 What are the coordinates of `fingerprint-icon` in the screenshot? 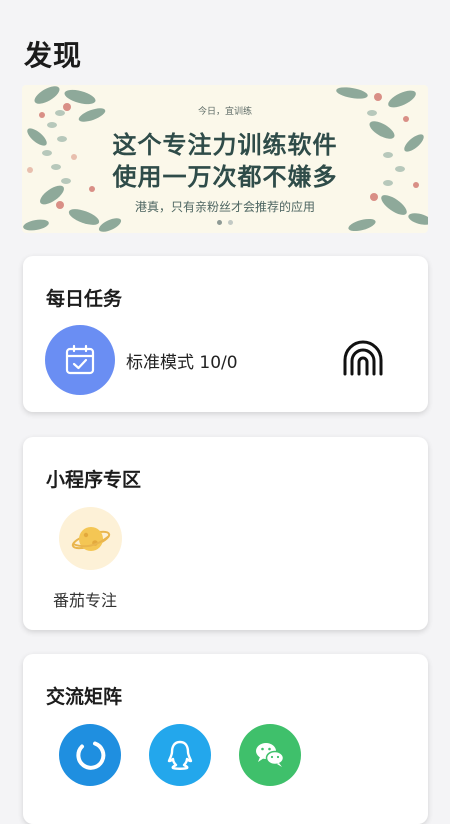 It's located at (363, 358).